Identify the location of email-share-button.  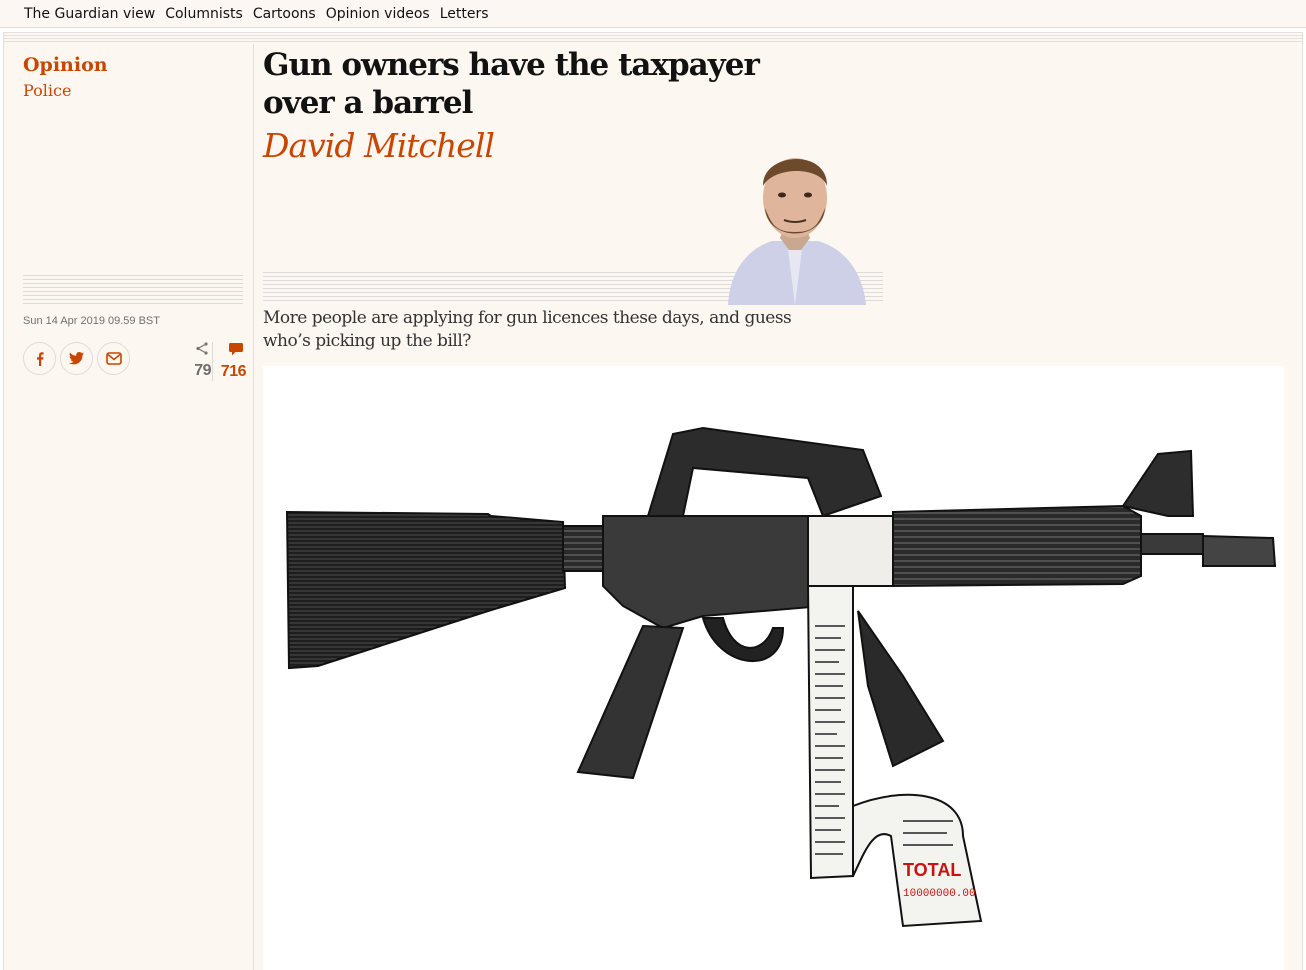
(113, 358).